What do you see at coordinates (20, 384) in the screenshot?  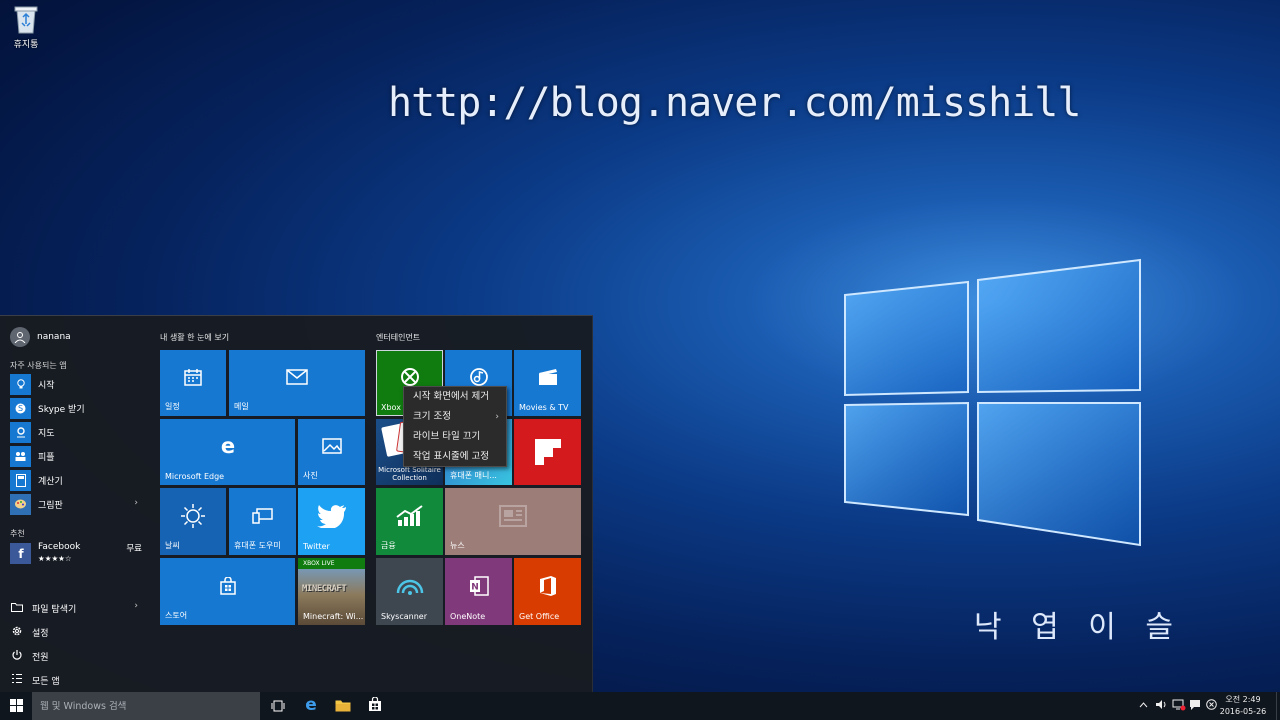 I see `lightbulb-icon` at bounding box center [20, 384].